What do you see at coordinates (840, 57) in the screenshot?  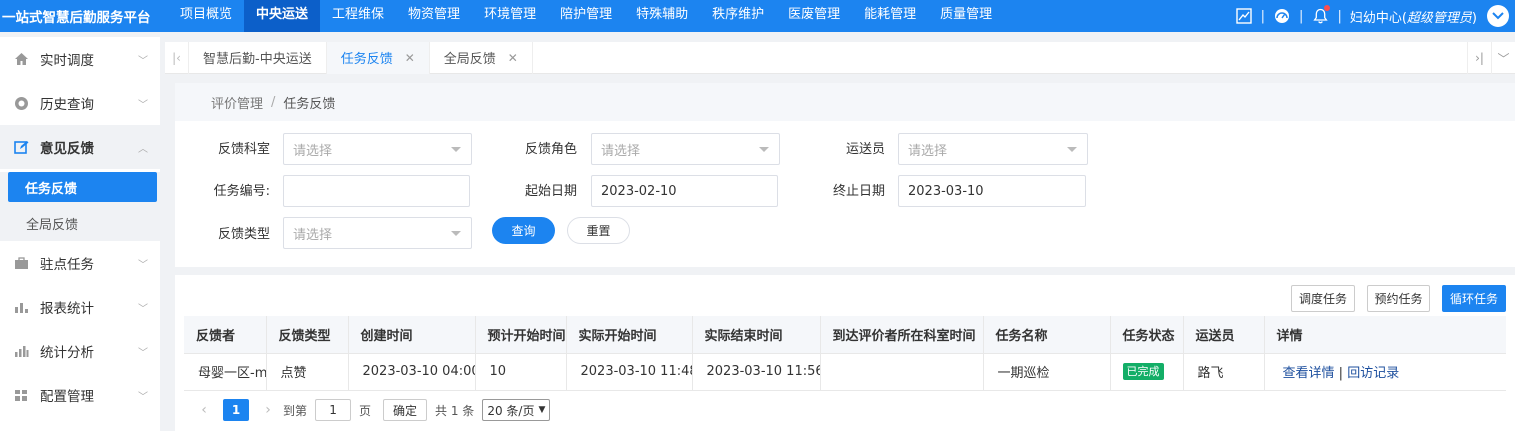 I see `tabs-bar: |‹ 智慧后勤-中央运送 任务反馈 ✕ 全局反馈 ✕ ›| ﹀` at bounding box center [840, 57].